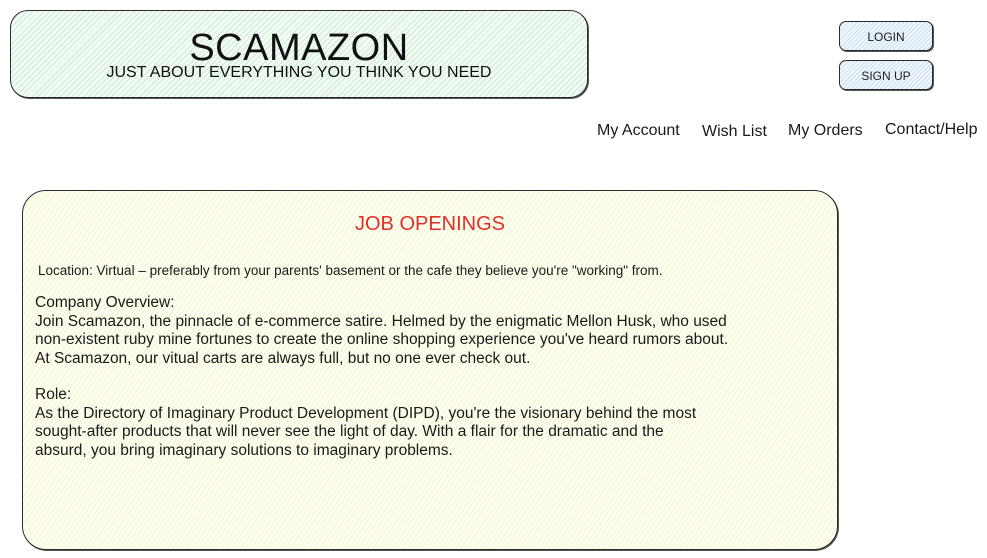 The image size is (987, 558). Describe the element at coordinates (299, 72) in the screenshot. I see `site-tagline: JUST ABOUT EVERYTHING YOU THINK YOU NEED` at that location.